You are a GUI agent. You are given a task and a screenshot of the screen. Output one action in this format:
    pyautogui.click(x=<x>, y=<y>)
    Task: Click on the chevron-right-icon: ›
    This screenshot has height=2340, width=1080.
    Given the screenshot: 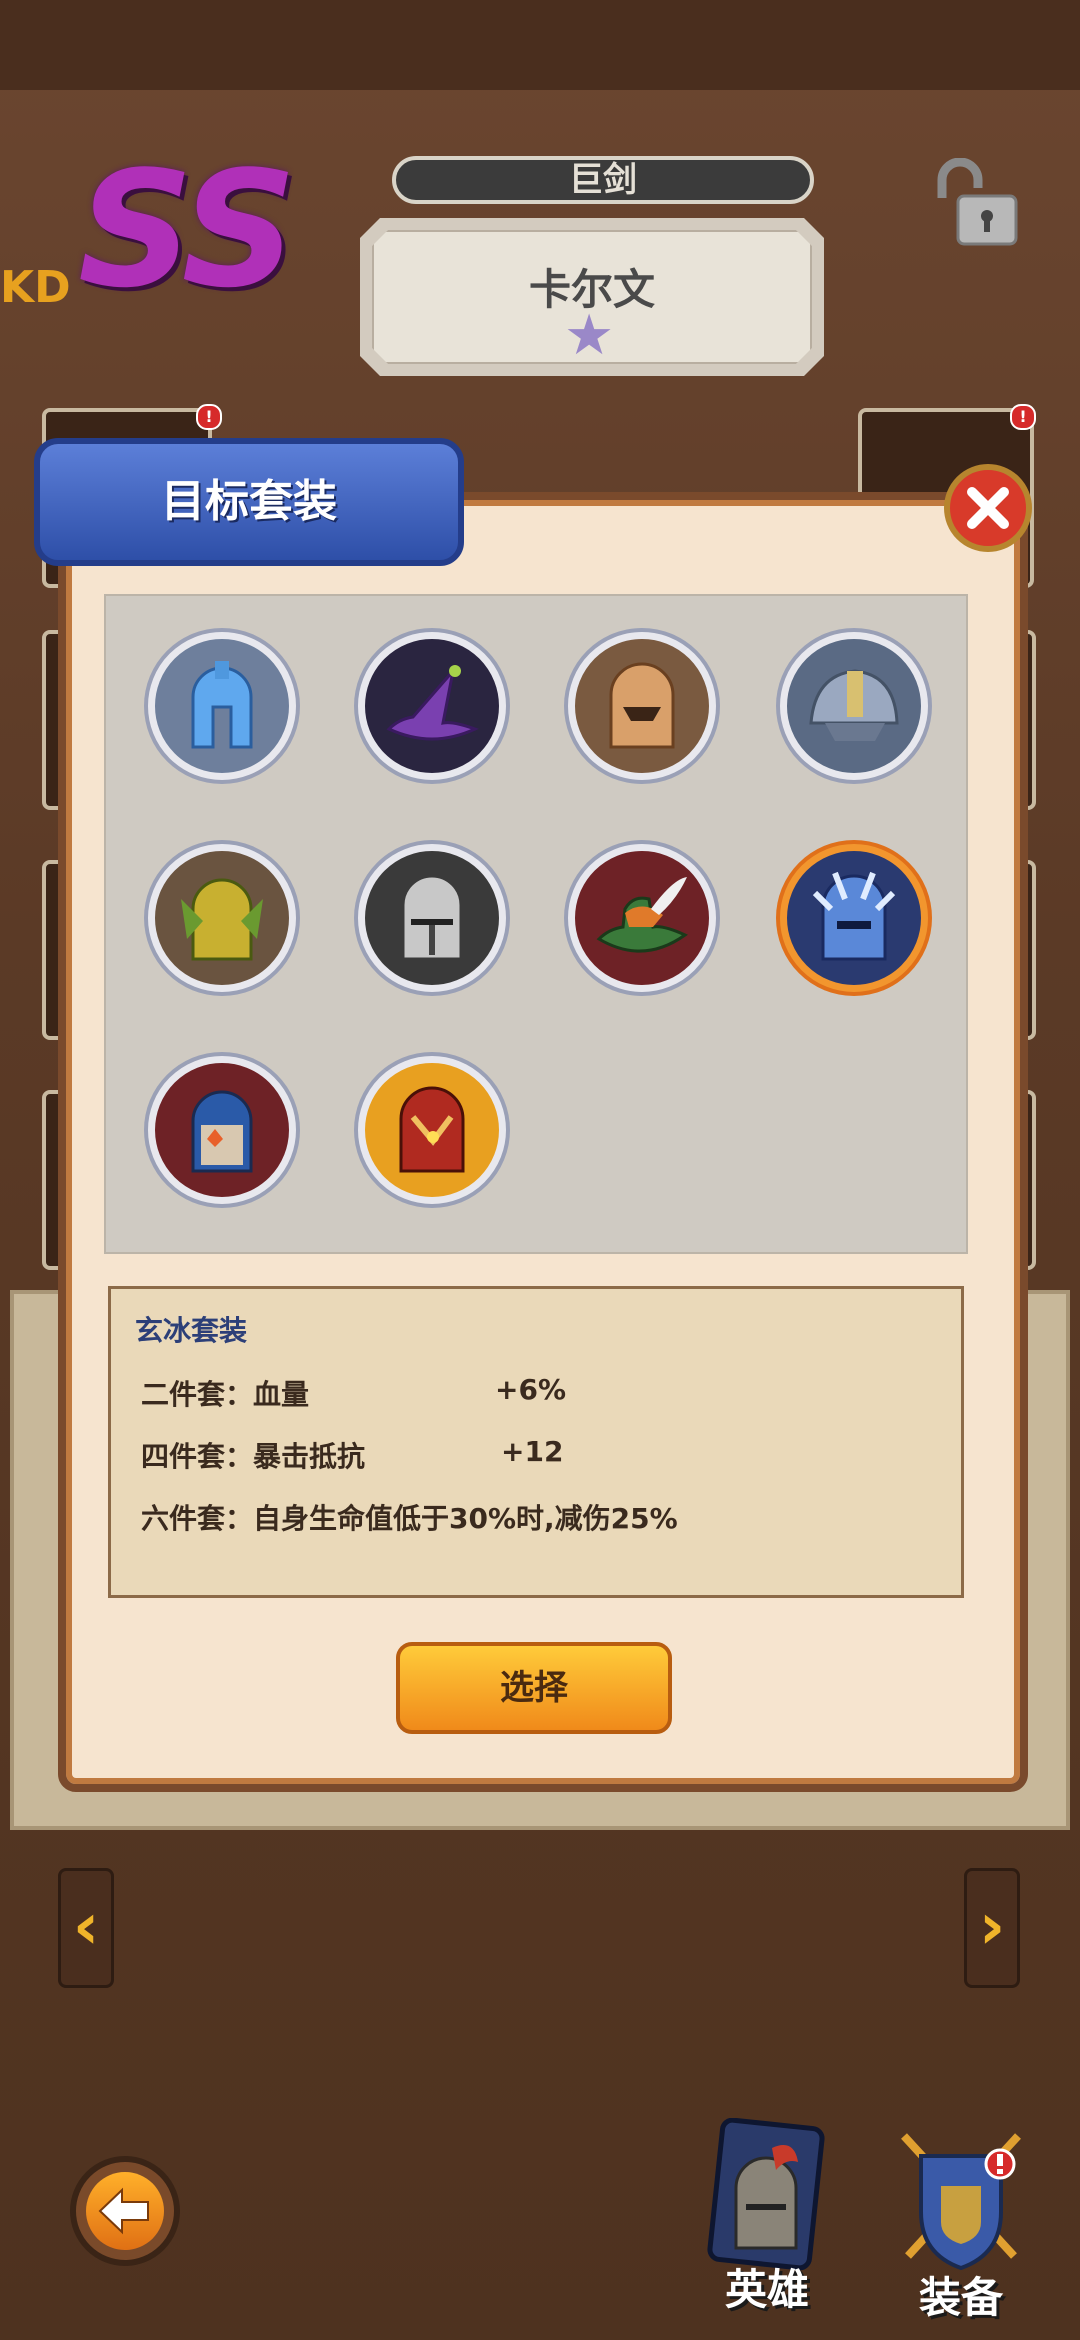 What is the action you would take?
    pyautogui.click(x=992, y=1927)
    